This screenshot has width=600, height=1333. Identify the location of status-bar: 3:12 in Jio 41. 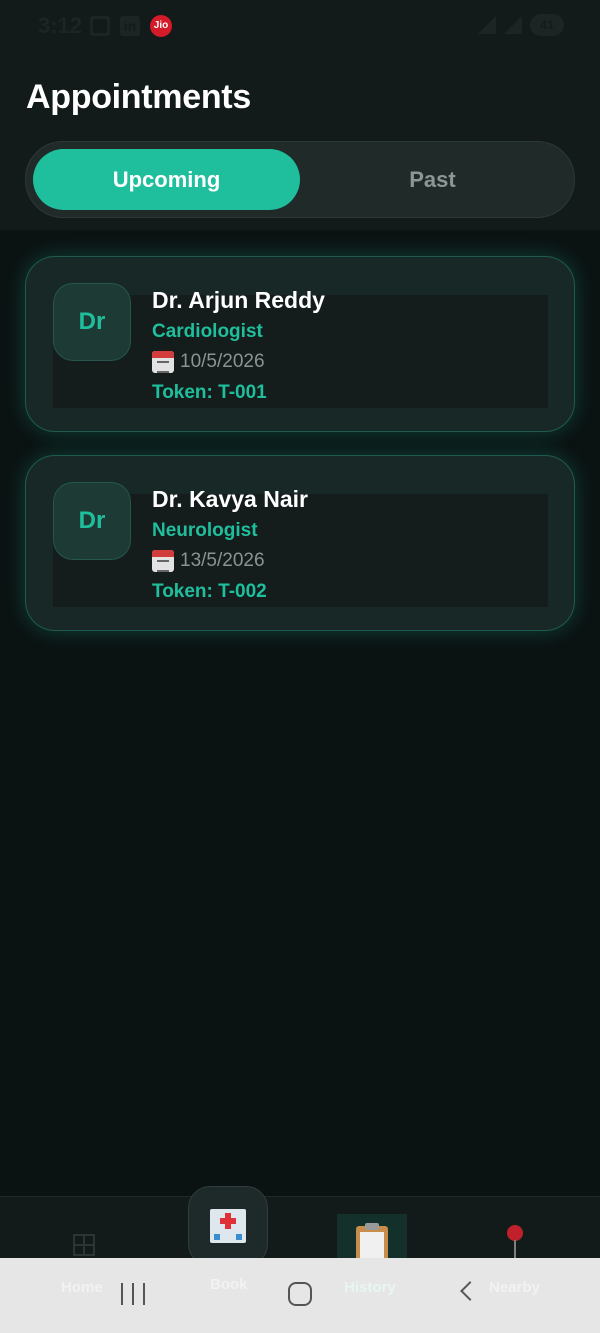
(300, 26).